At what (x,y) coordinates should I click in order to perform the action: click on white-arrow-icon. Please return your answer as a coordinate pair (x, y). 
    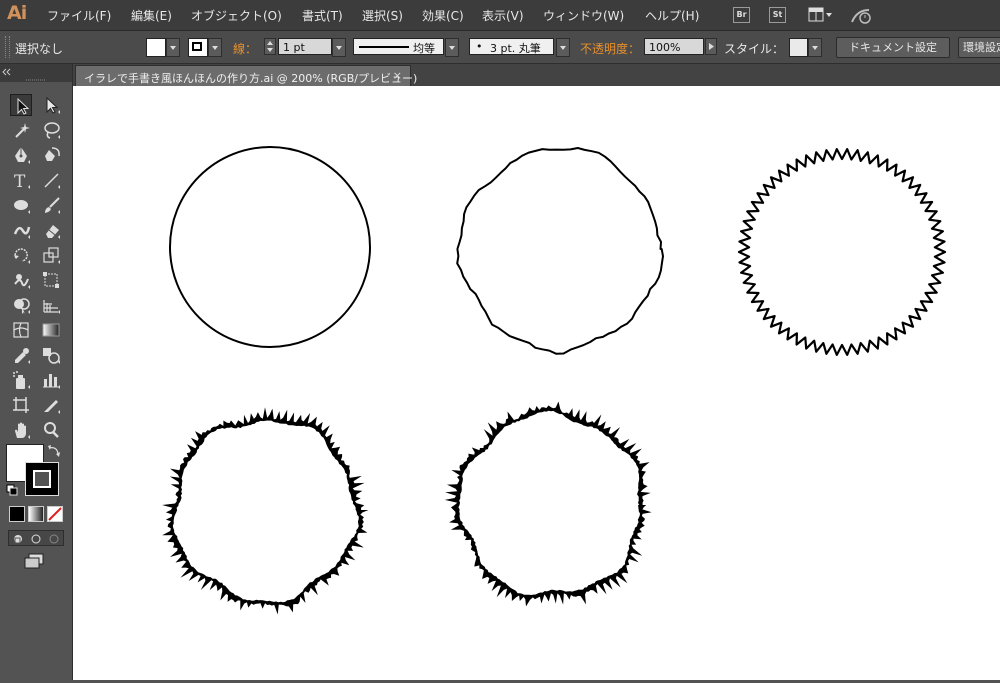
    Looking at the image, I should click on (53, 105).